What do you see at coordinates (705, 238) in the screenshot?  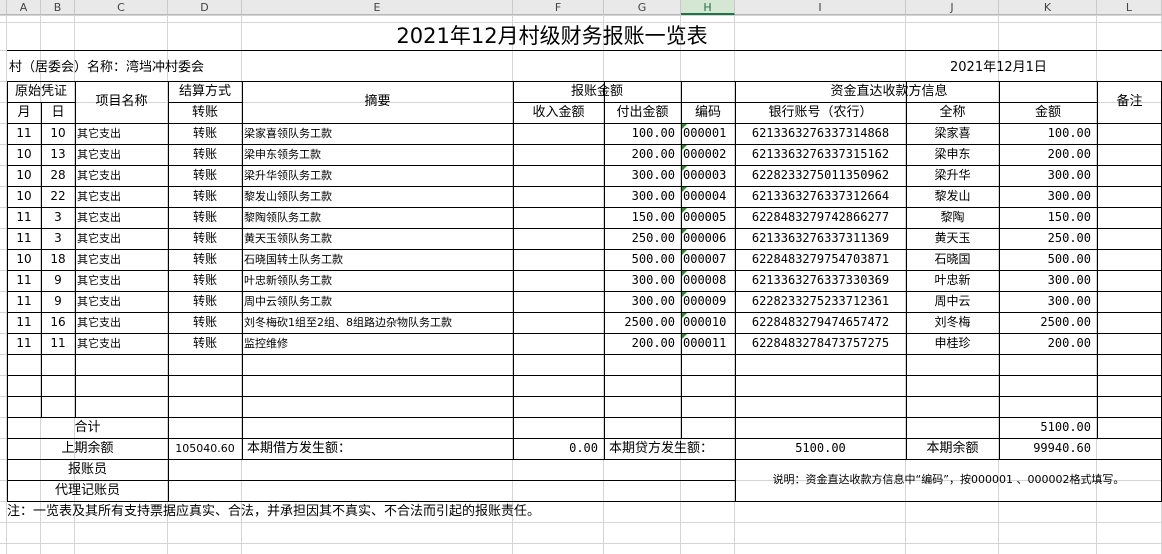 I see `row-code: 000006` at bounding box center [705, 238].